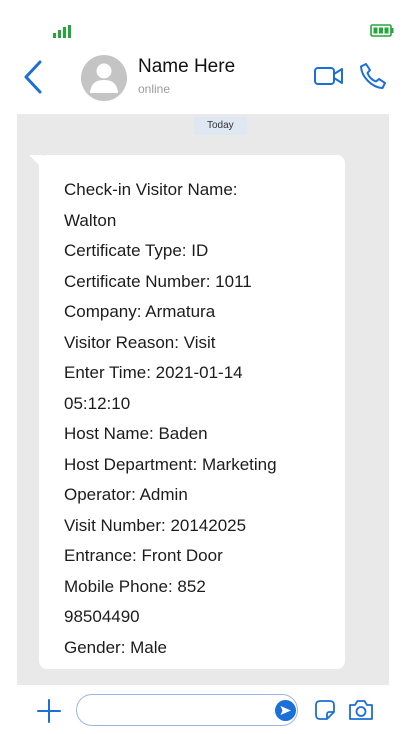 The height and width of the screenshot is (734, 406). I want to click on message-line: Check-in Visitor Name:, so click(151, 189).